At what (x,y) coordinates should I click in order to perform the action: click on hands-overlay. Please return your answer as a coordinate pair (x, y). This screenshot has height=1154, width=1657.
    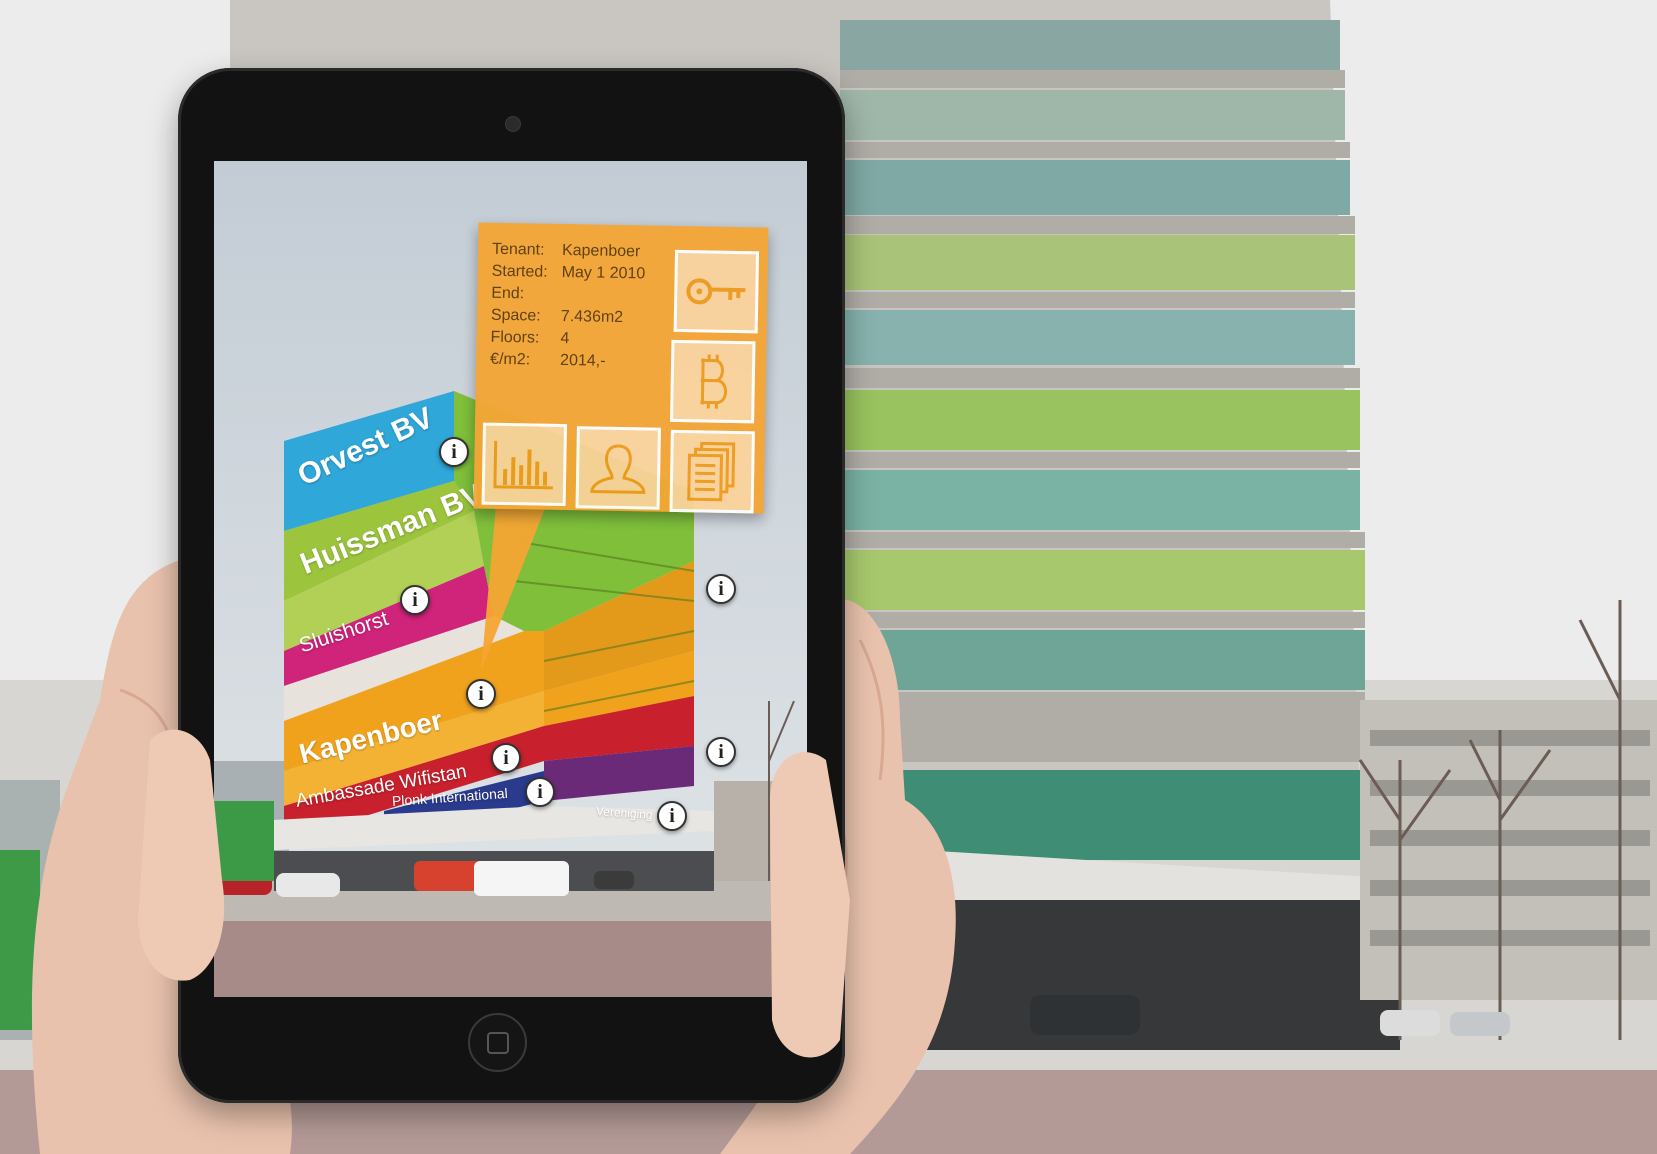
    Looking at the image, I should click on (494, 893).